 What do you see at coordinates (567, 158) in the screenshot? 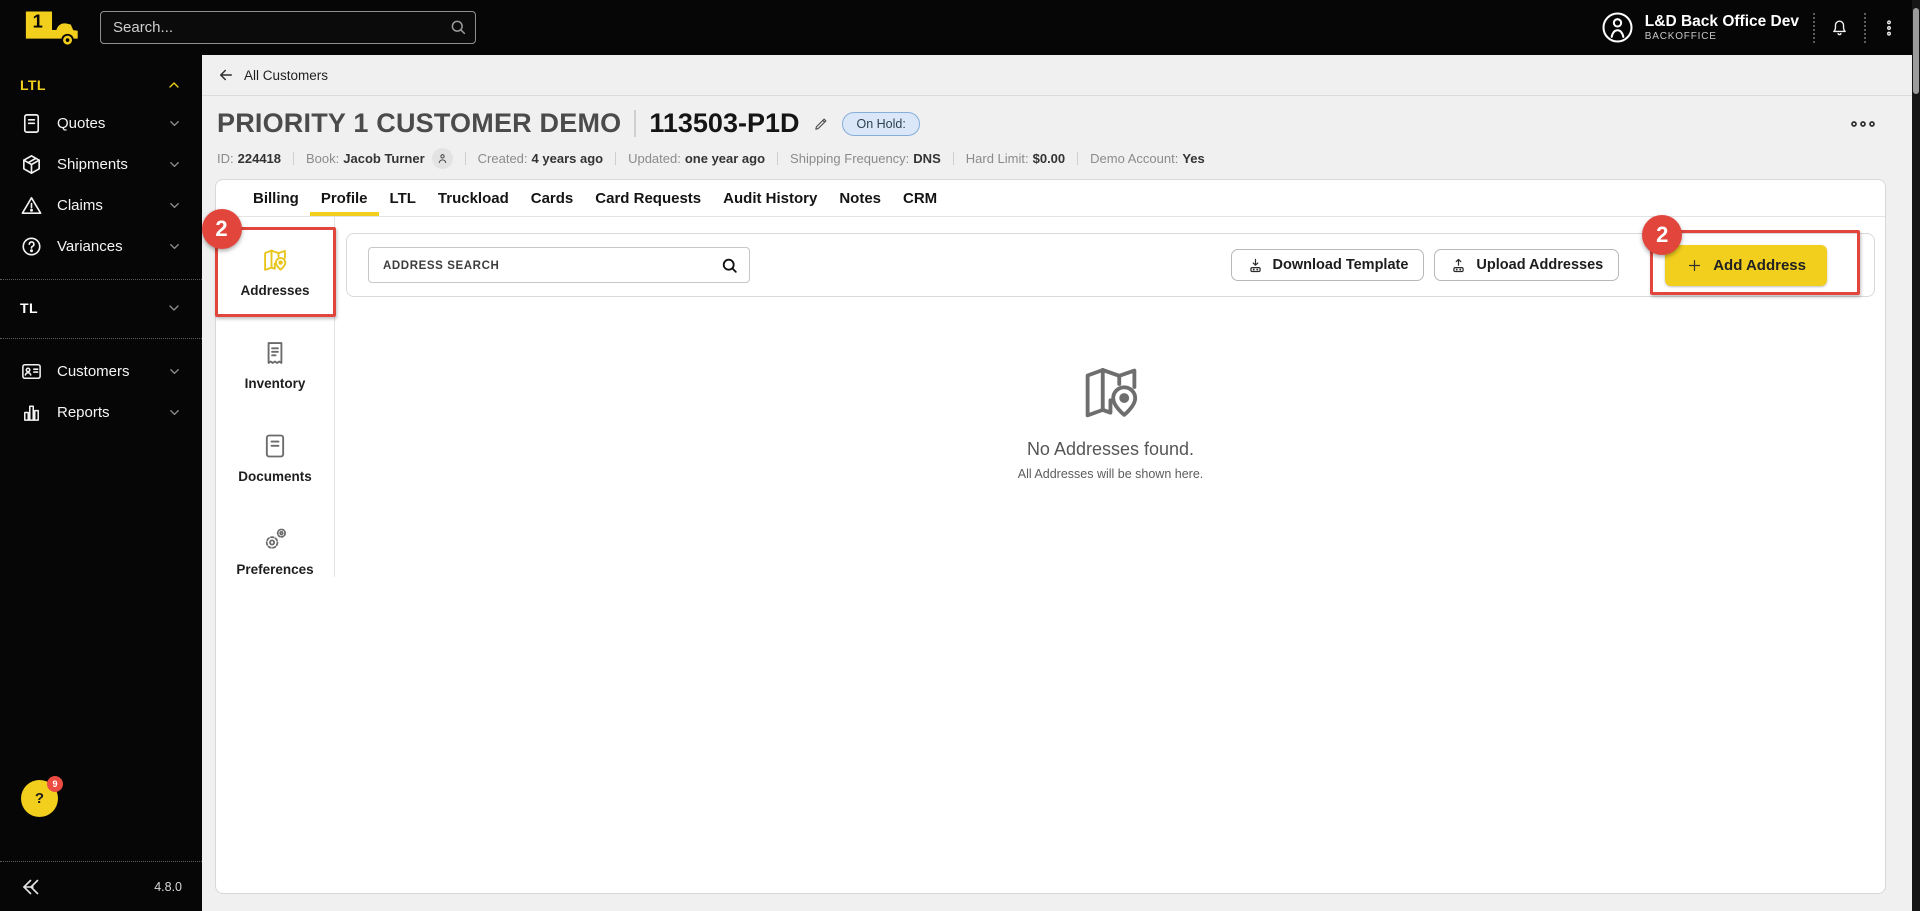
I see `meta-value: 4 years ago` at bounding box center [567, 158].